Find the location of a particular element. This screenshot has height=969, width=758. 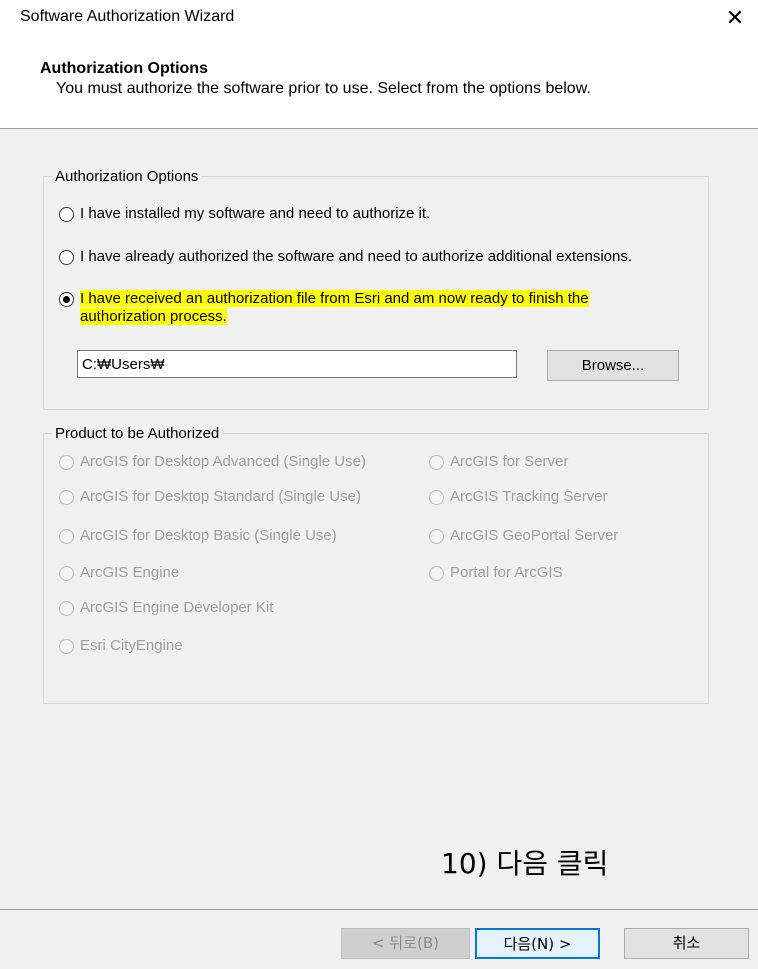

product-item: Esri CityEngine is located at coordinates (121, 645).